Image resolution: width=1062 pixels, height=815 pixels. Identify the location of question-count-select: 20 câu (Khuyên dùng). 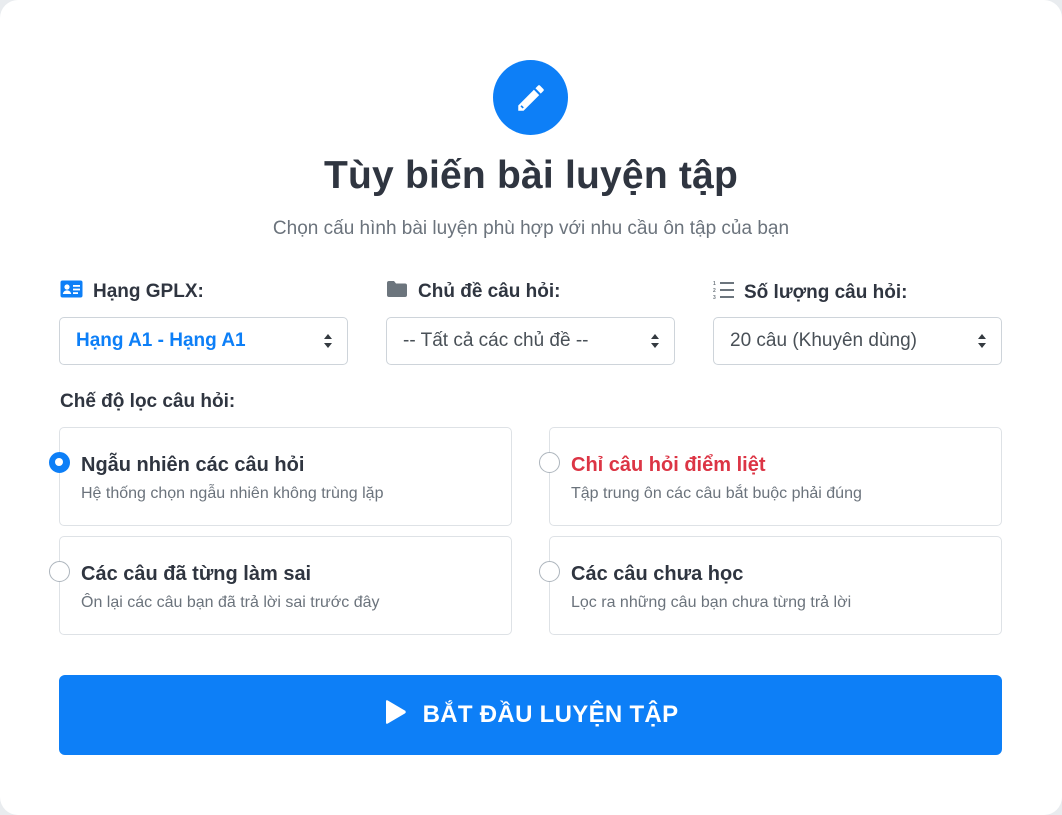
(857, 341).